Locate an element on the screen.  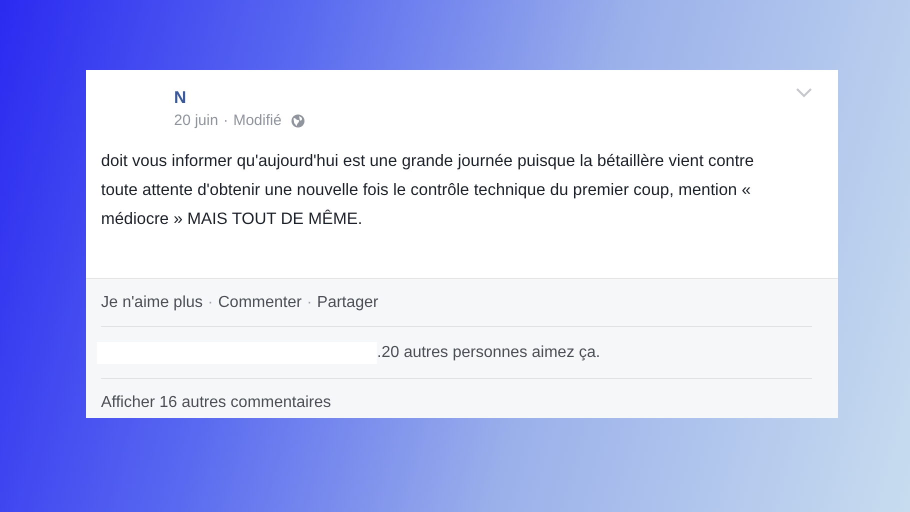
globe-icon is located at coordinates (297, 121).